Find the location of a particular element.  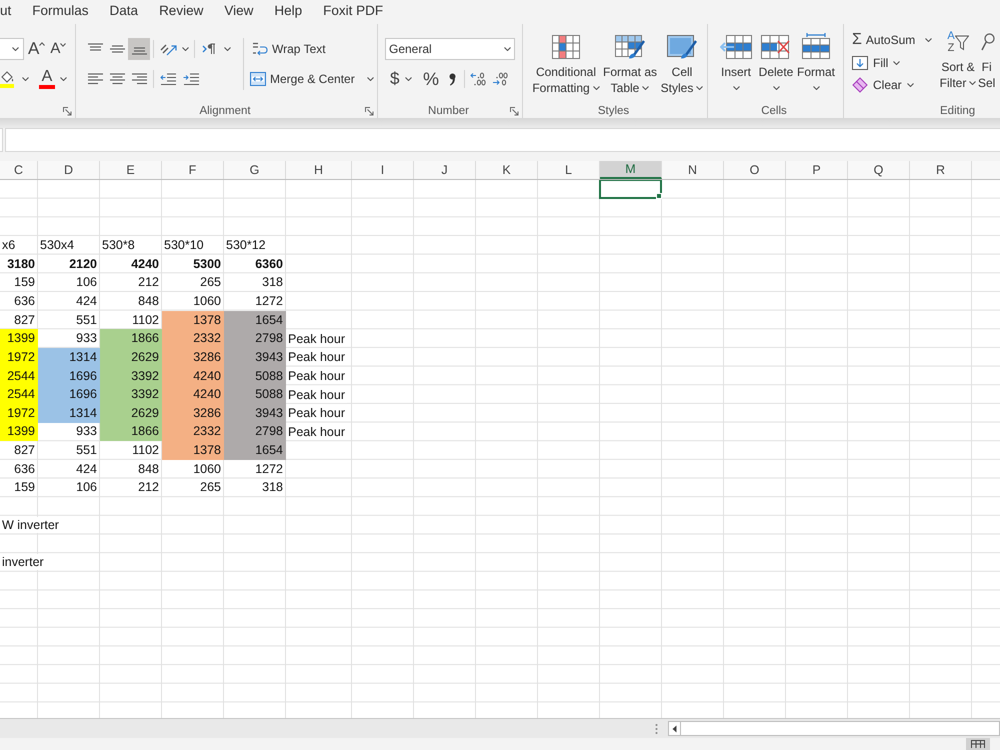

group-label: Styles is located at coordinates (614, 111).